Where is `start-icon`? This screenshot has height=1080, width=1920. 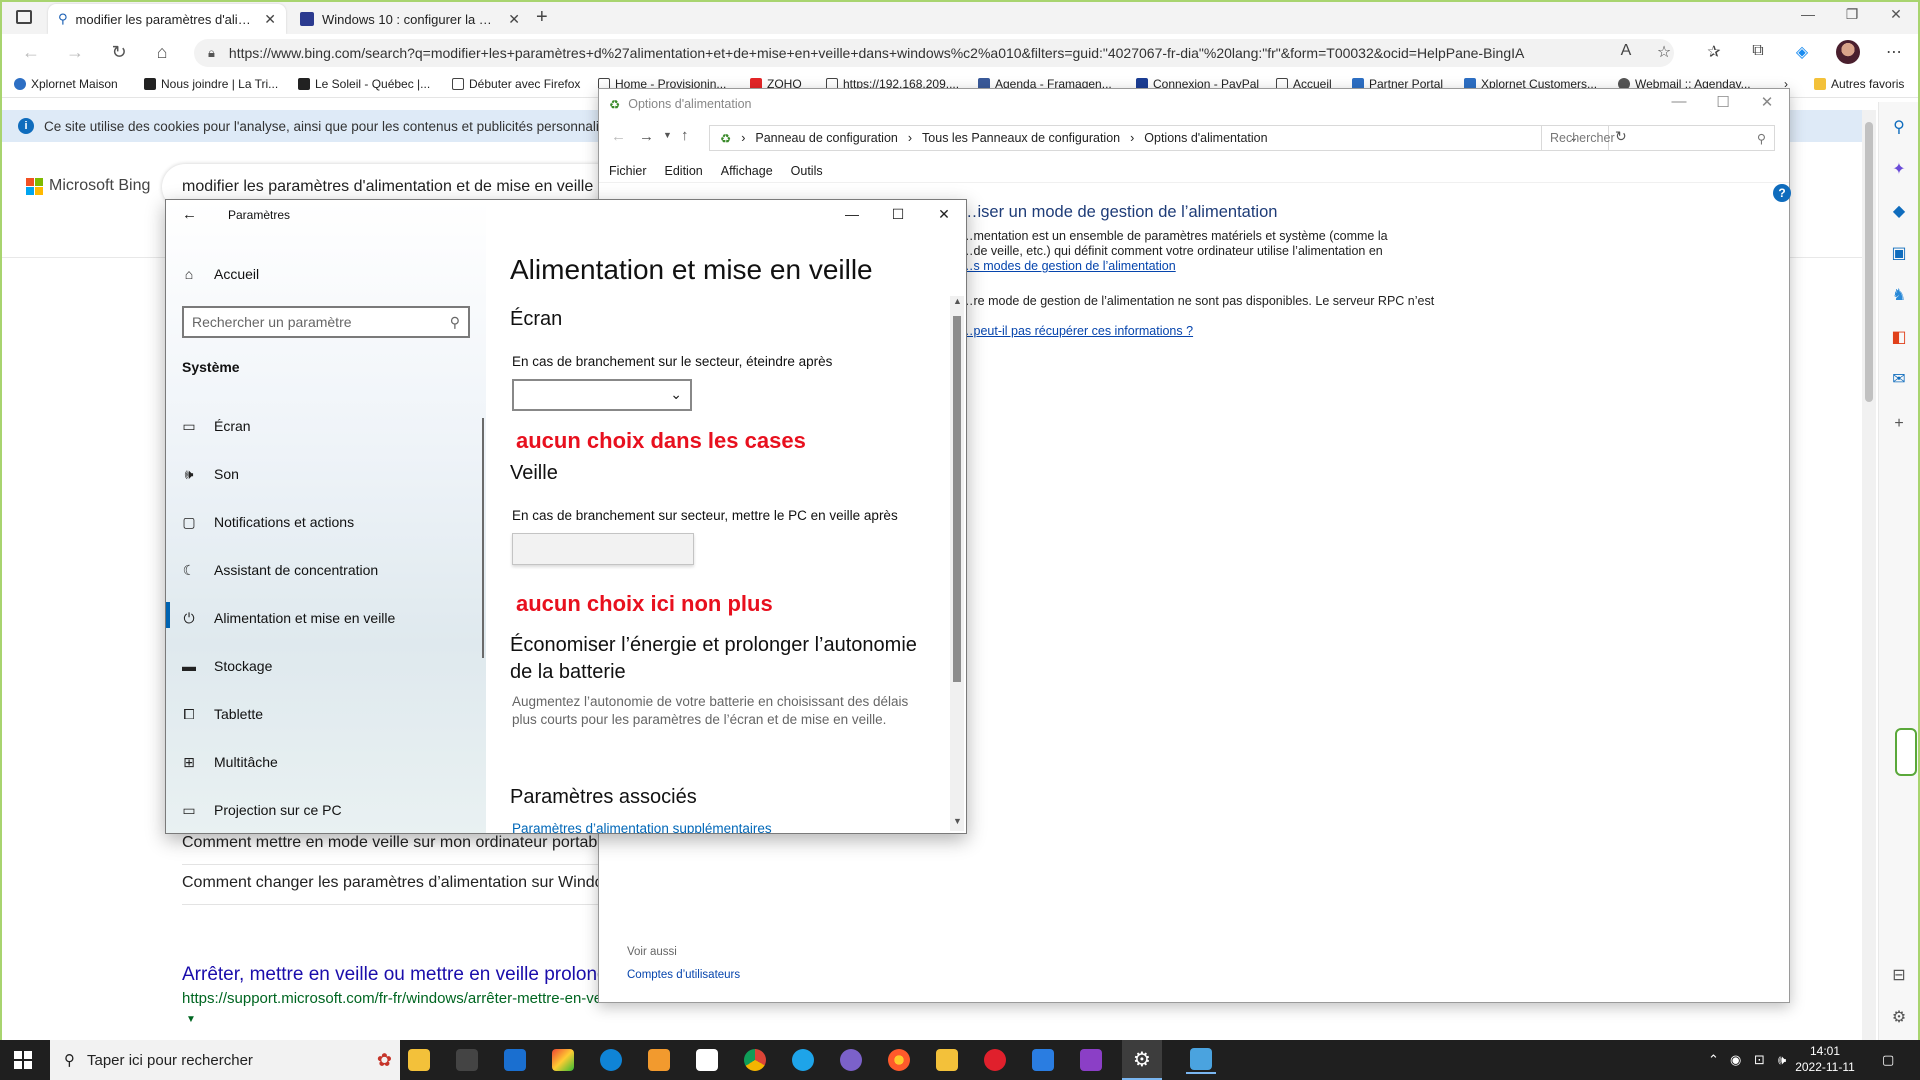 start-icon is located at coordinates (23, 1060).